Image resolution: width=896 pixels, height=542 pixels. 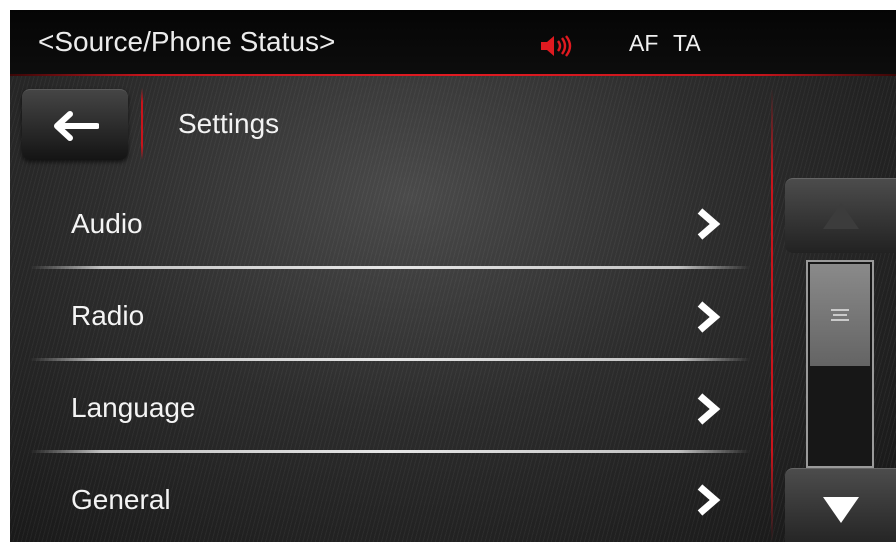 I want to click on status-bar: <Source/Phone Status> AF TA, so click(x=453, y=43).